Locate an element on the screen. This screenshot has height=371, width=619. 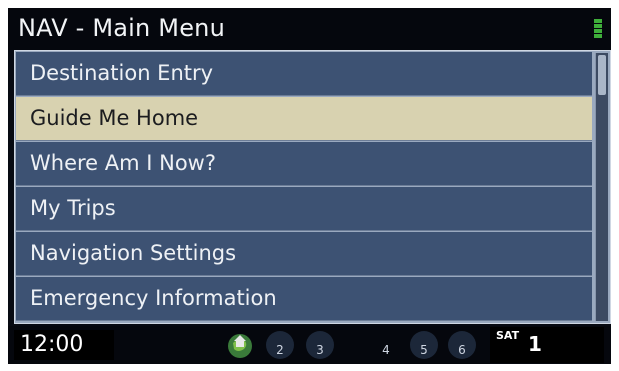
preset-5: 5 is located at coordinates (424, 345).